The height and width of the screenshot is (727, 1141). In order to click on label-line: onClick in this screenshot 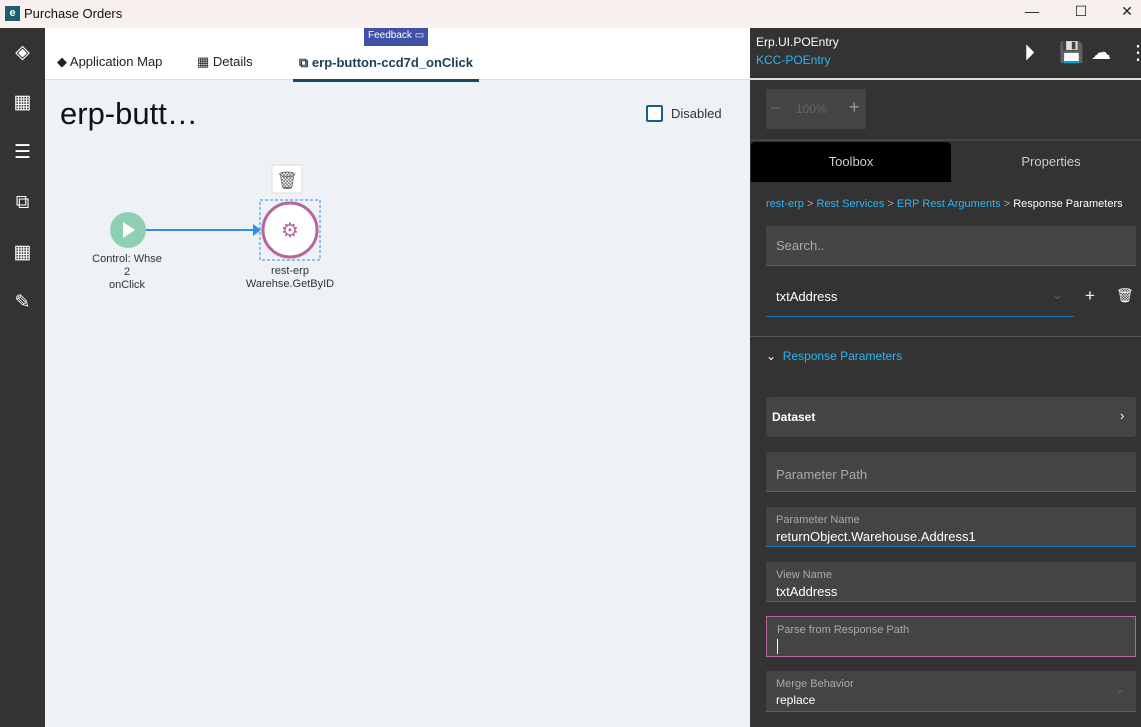, I will do `click(127, 285)`.